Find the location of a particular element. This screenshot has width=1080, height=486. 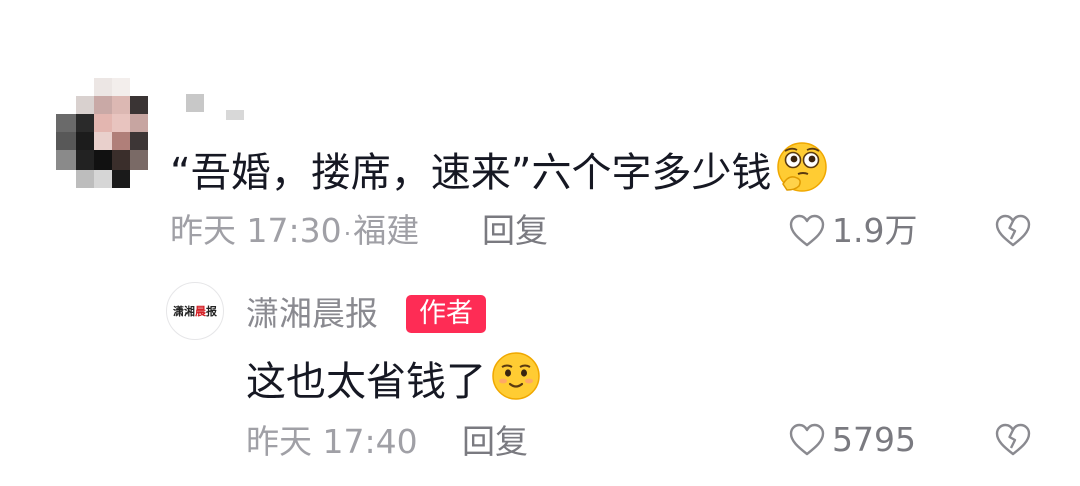

comment-dislike-button is located at coordinates (1013, 233).